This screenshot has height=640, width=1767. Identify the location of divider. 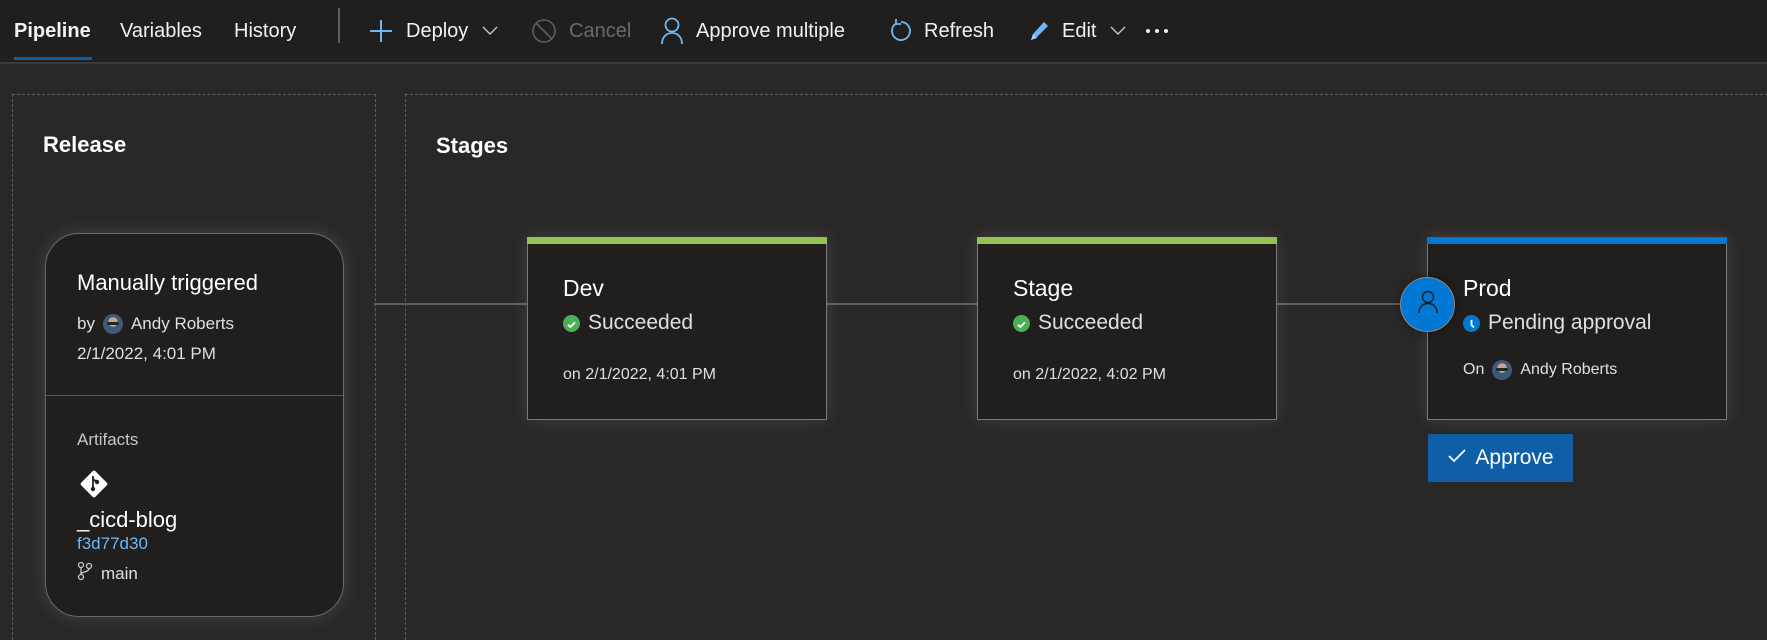
(194, 395).